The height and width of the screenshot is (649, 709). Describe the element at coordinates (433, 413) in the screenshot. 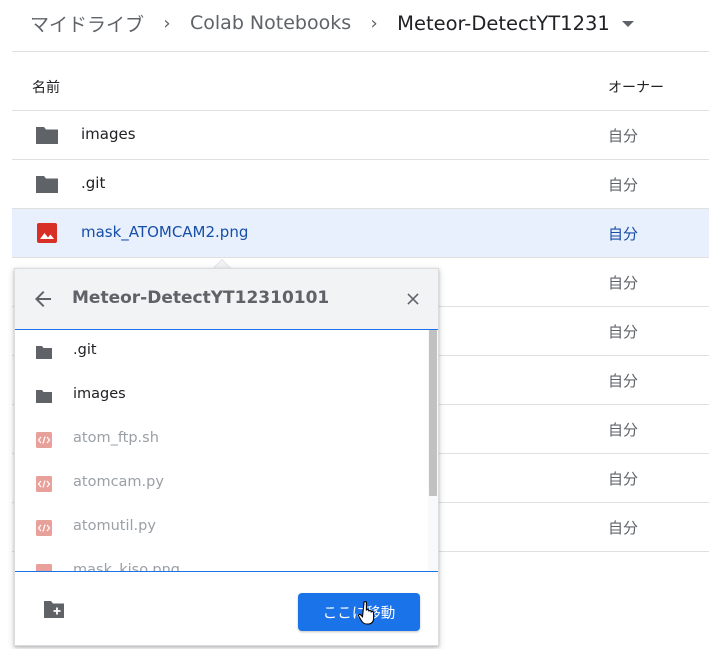

I see `scrollbar-thumb` at that location.